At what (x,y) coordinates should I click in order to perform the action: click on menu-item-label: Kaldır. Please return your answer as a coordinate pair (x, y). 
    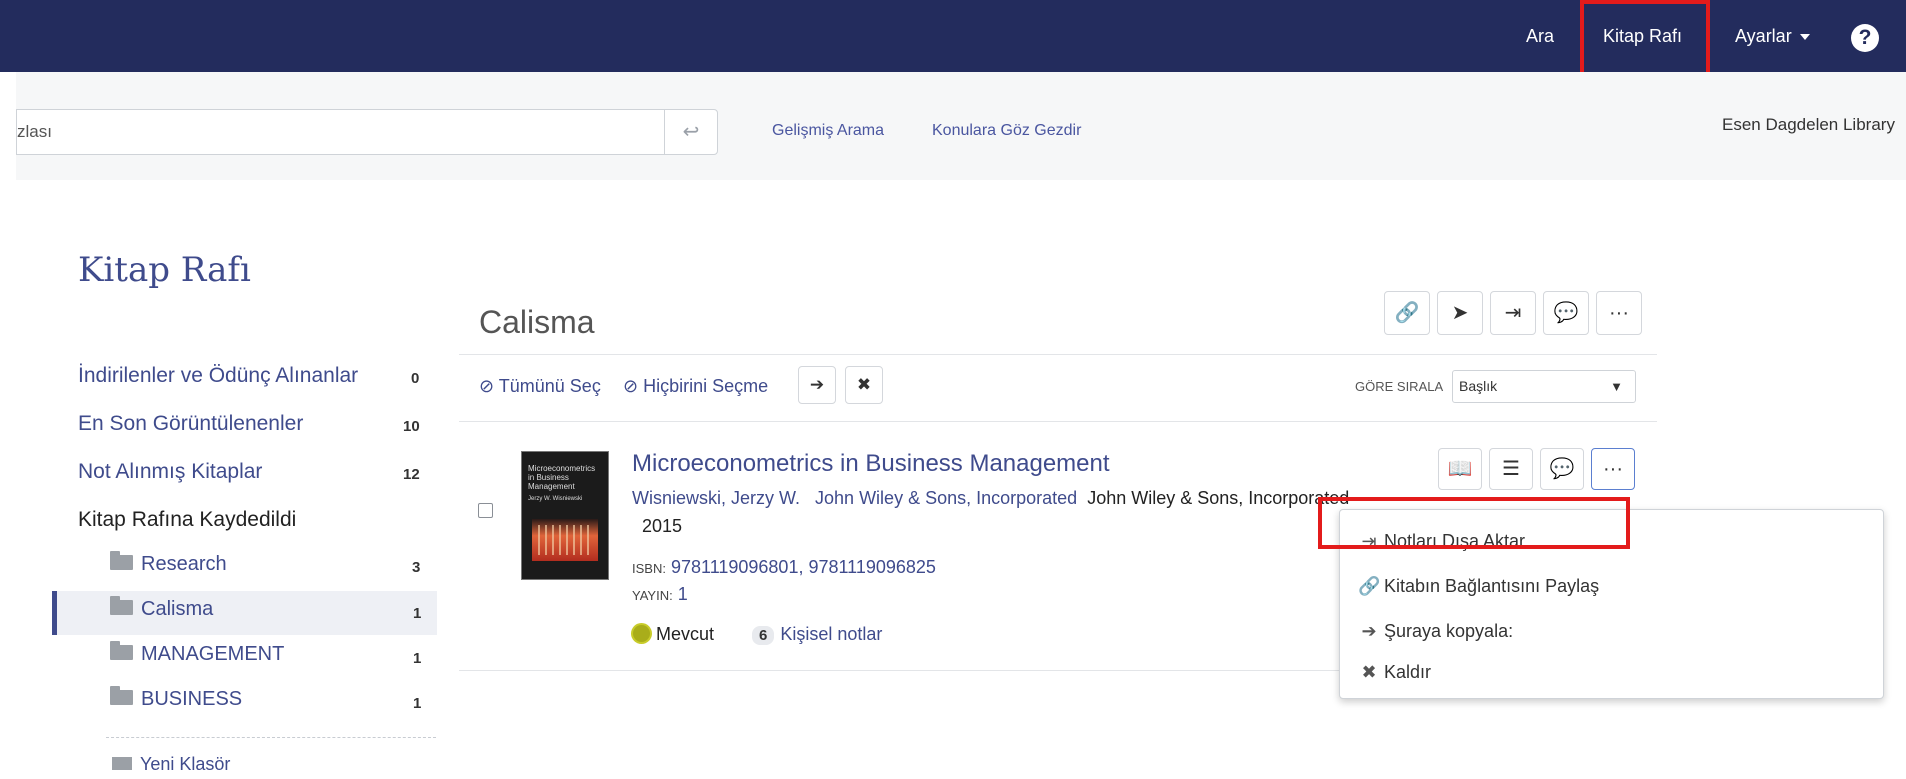
    Looking at the image, I should click on (1408, 672).